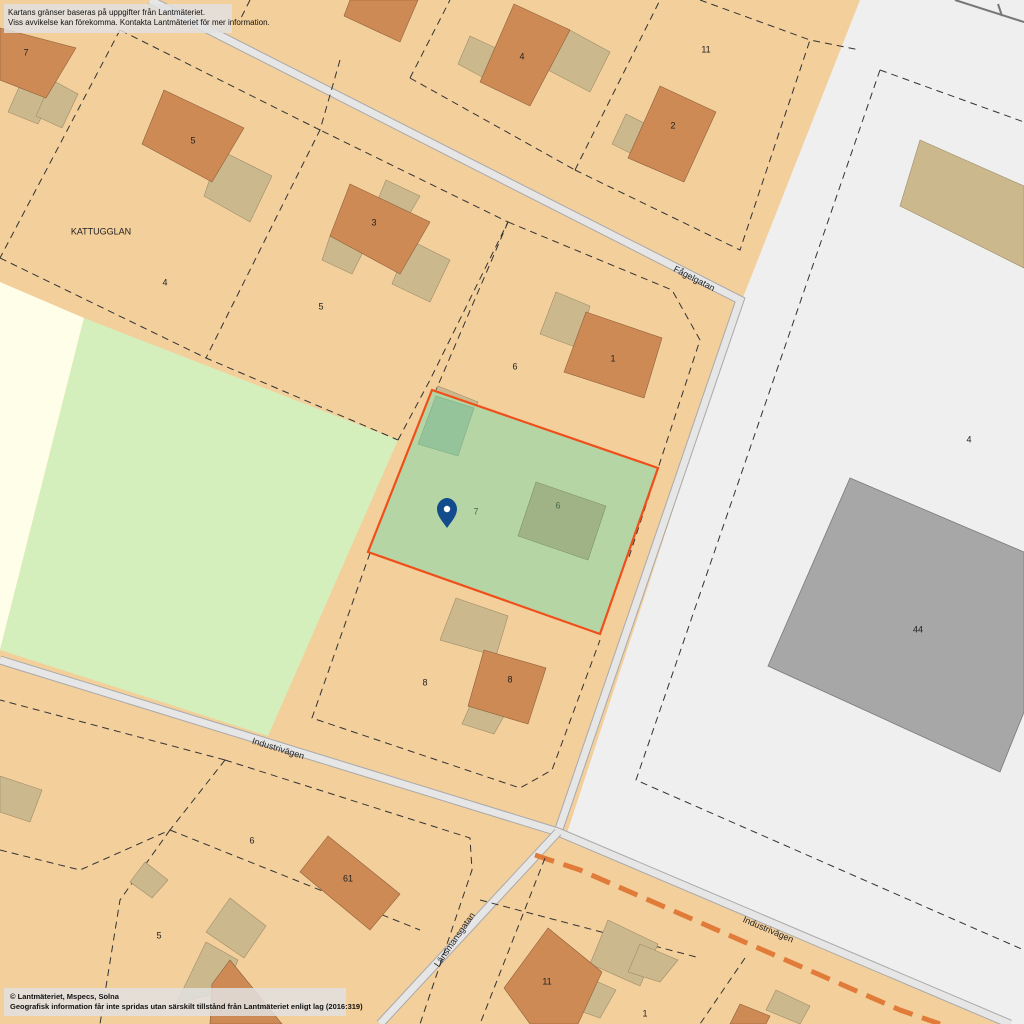 The width and height of the screenshot is (1024, 1024). What do you see at coordinates (968, 439) in the screenshot?
I see `label-parcel-4-right: 4` at bounding box center [968, 439].